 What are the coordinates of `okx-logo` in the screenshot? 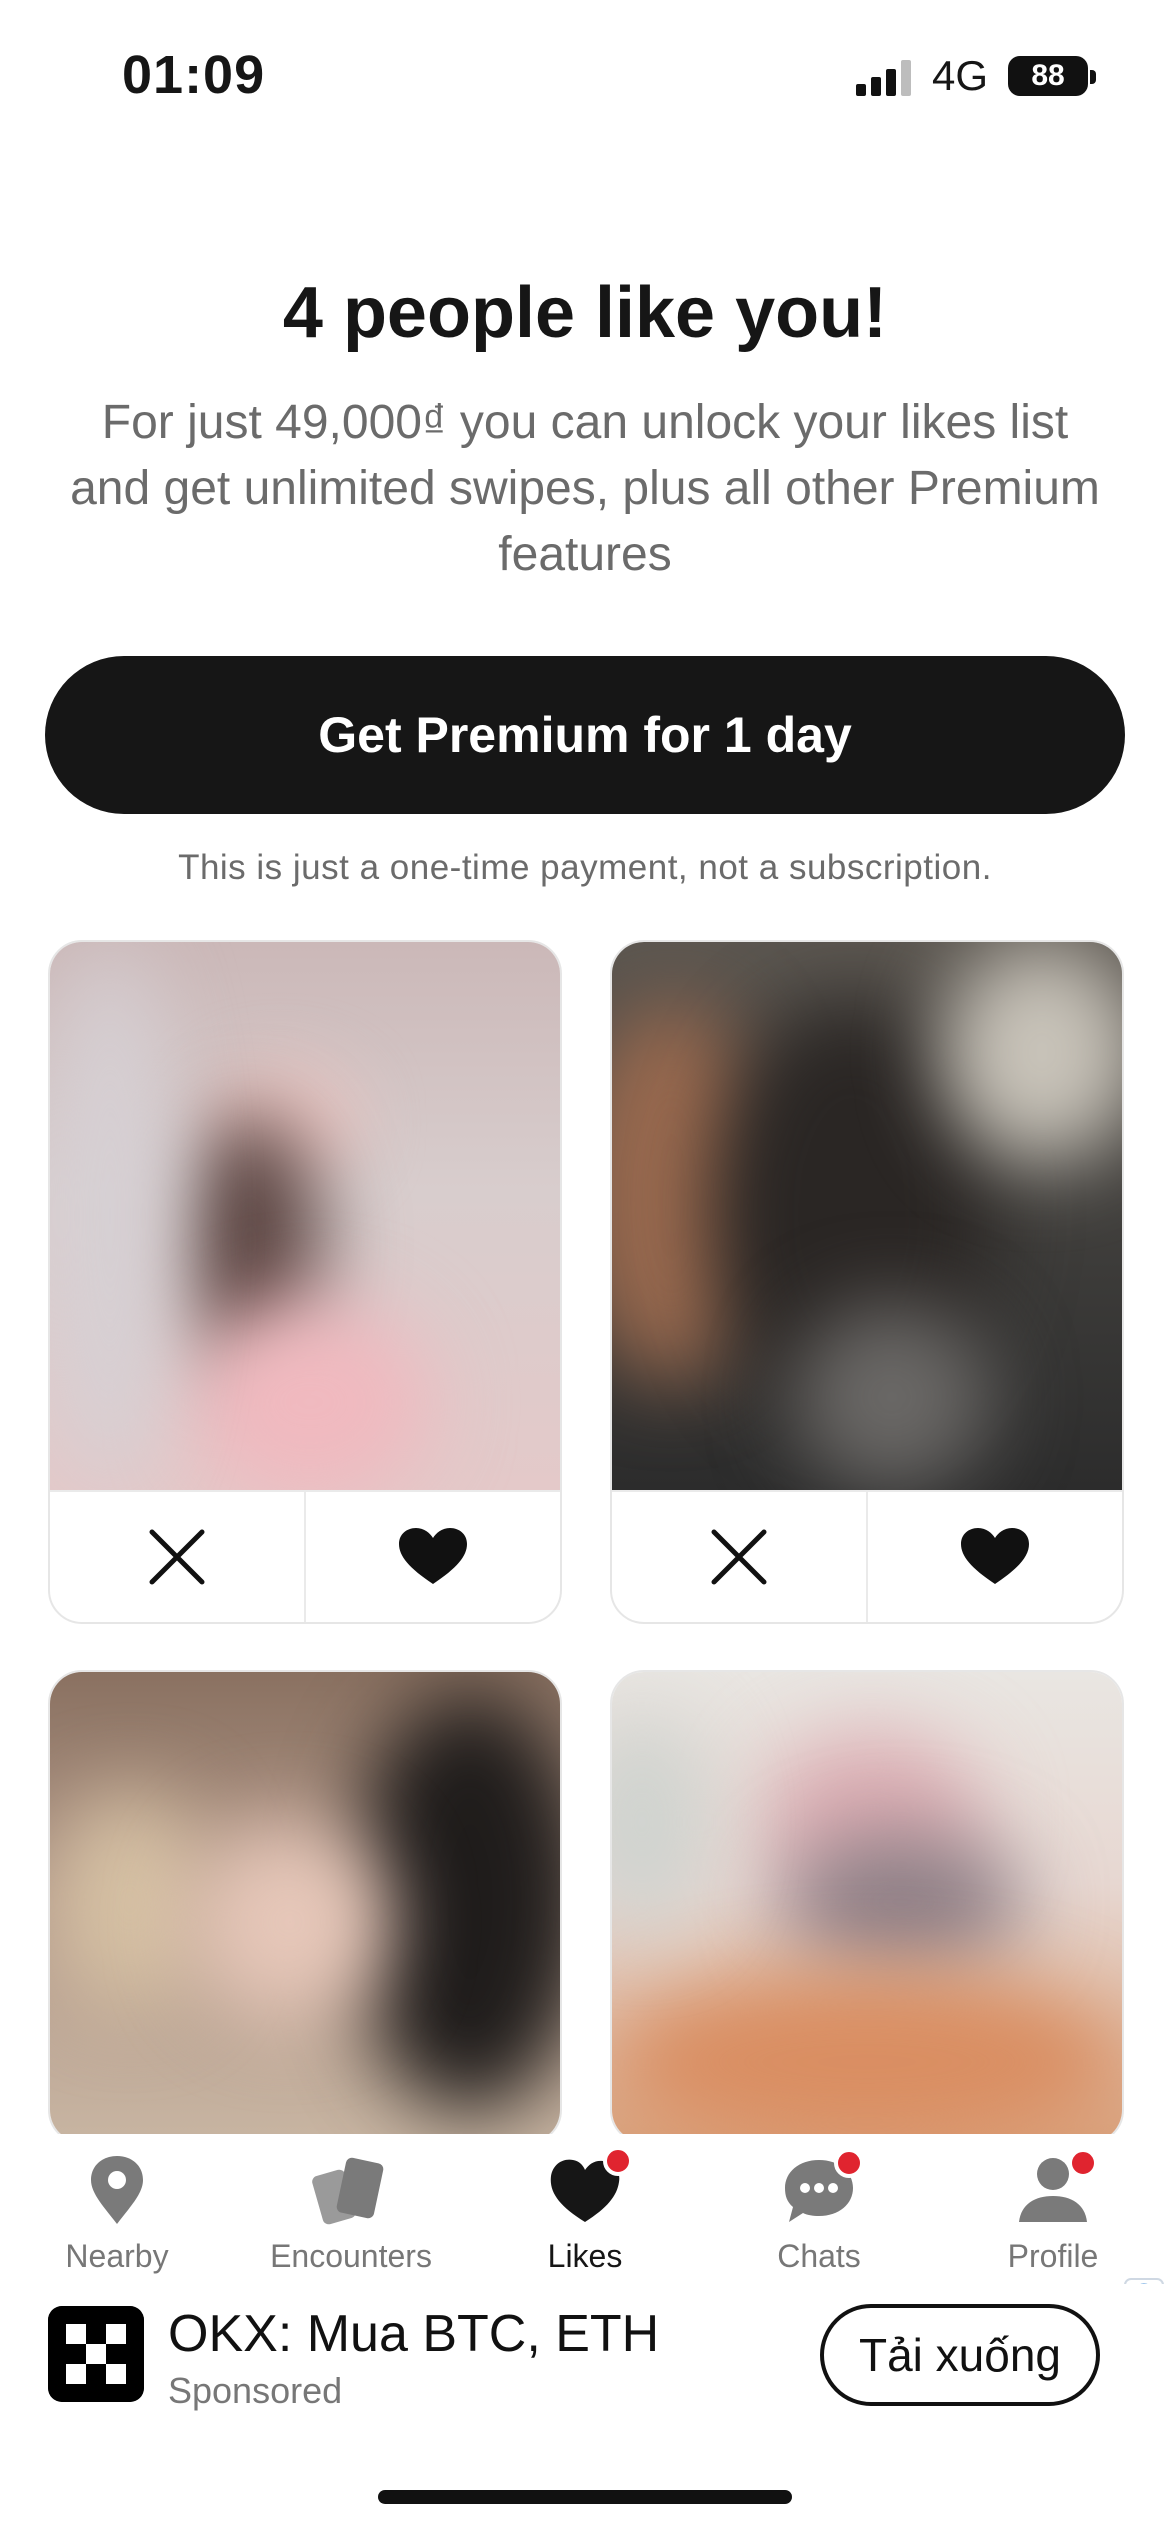 It's located at (96, 2354).